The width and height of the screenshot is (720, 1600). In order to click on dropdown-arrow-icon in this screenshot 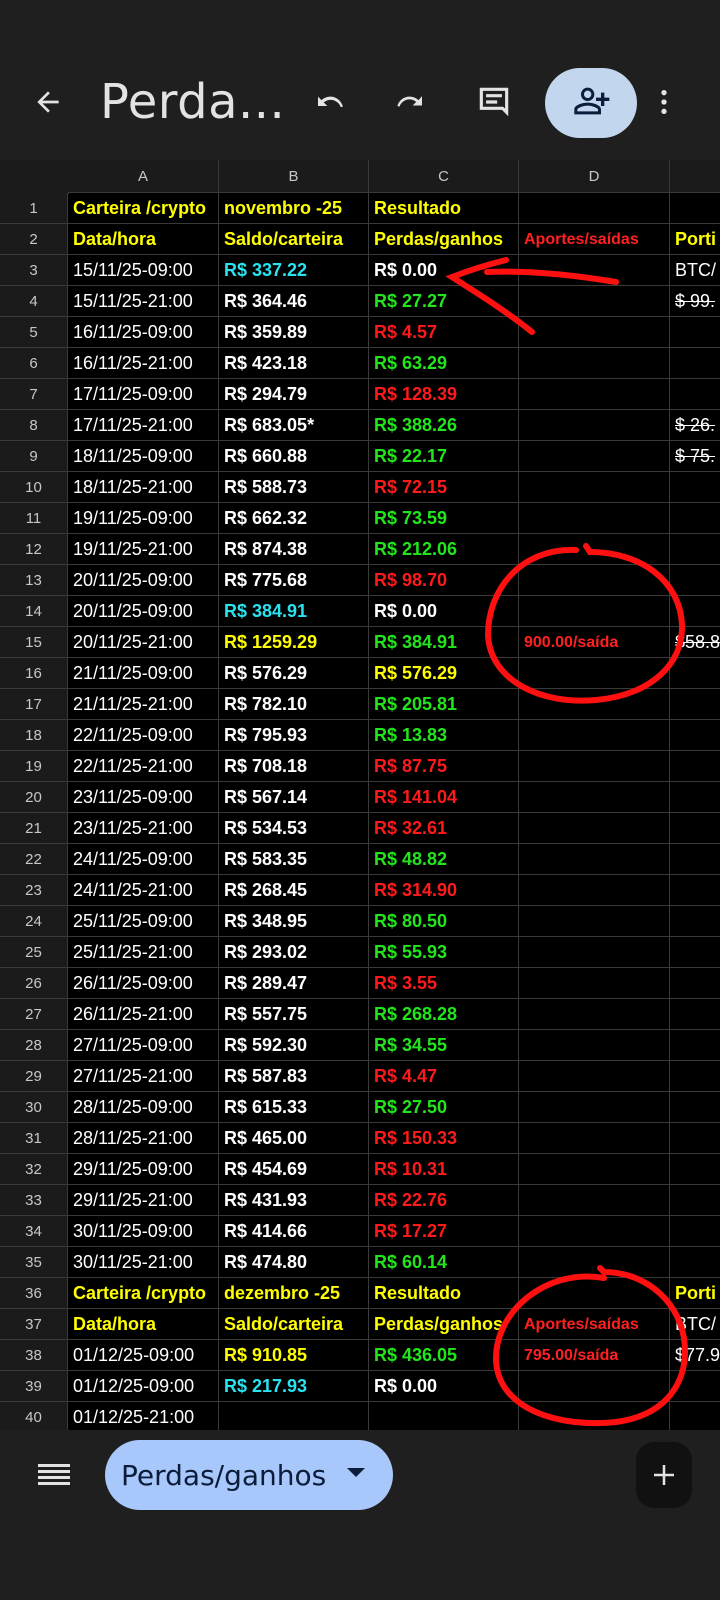, I will do `click(356, 1475)`.